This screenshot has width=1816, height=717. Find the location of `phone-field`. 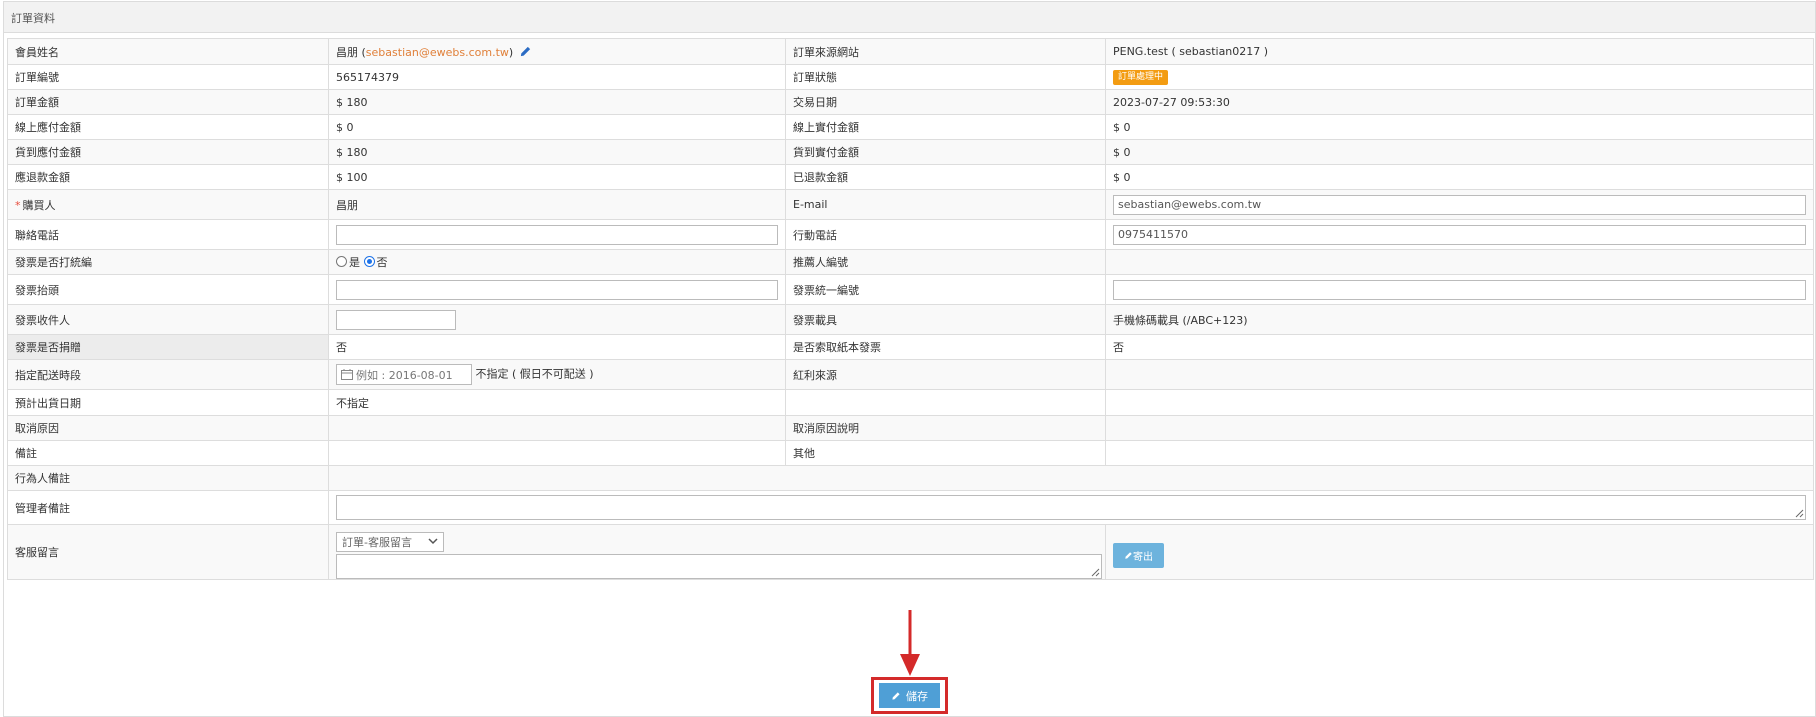

phone-field is located at coordinates (557, 234).